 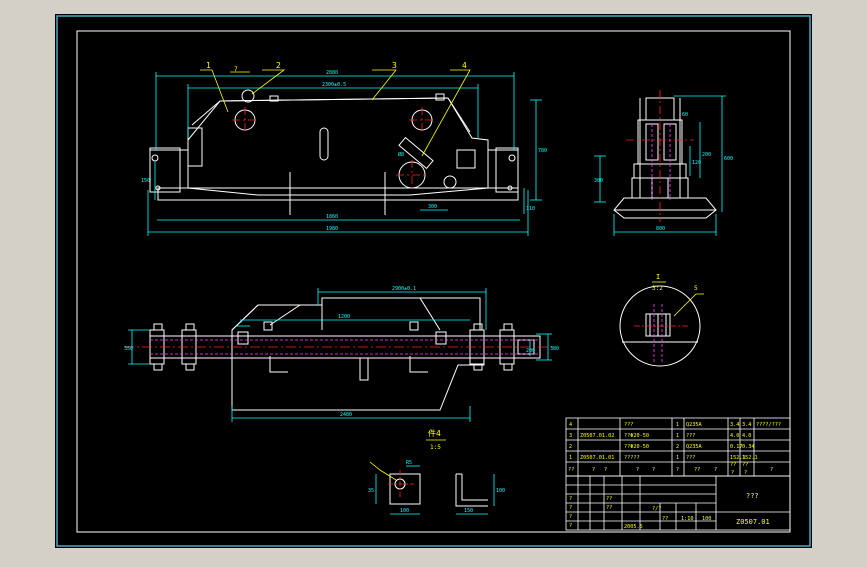 What do you see at coordinates (745, 465) in the screenshot?
I see `bom-header-weight-total: ??` at bounding box center [745, 465].